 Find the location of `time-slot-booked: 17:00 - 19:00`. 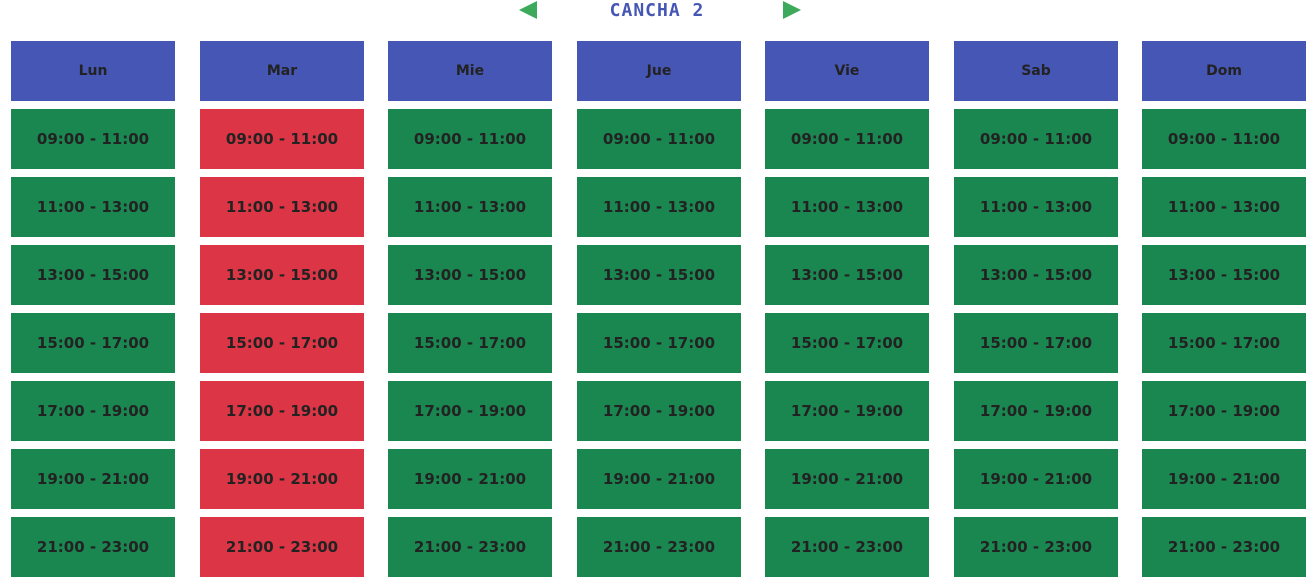

time-slot-booked: 17:00 - 19:00 is located at coordinates (282, 411).